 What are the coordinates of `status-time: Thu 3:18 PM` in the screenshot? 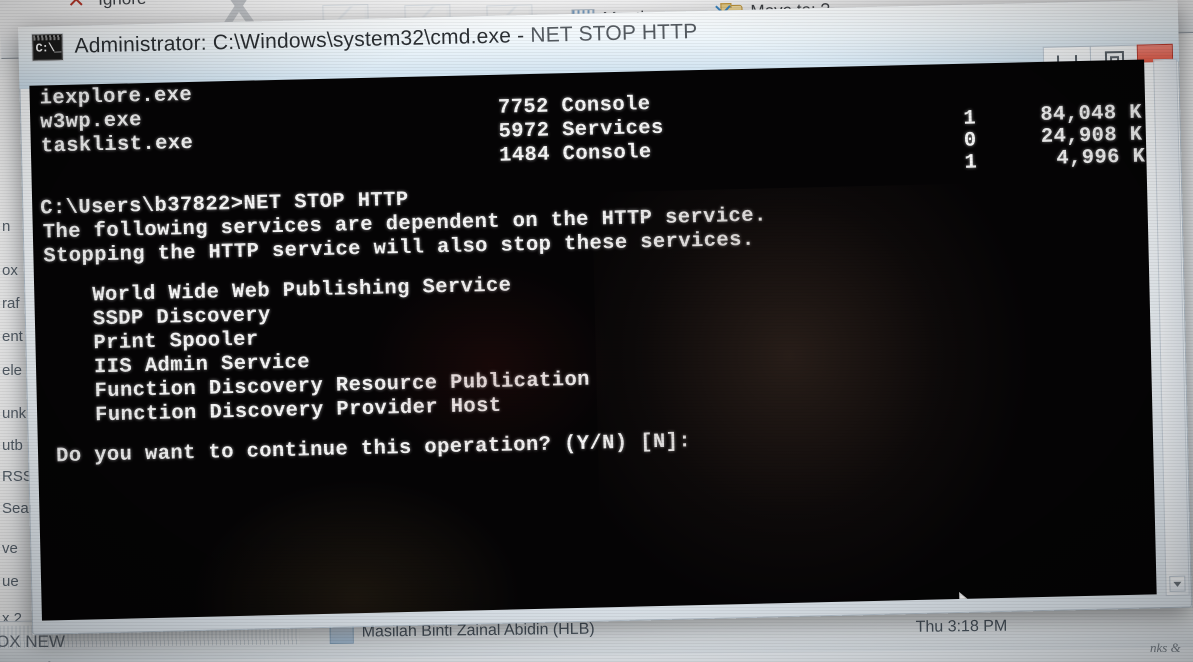 It's located at (961, 626).